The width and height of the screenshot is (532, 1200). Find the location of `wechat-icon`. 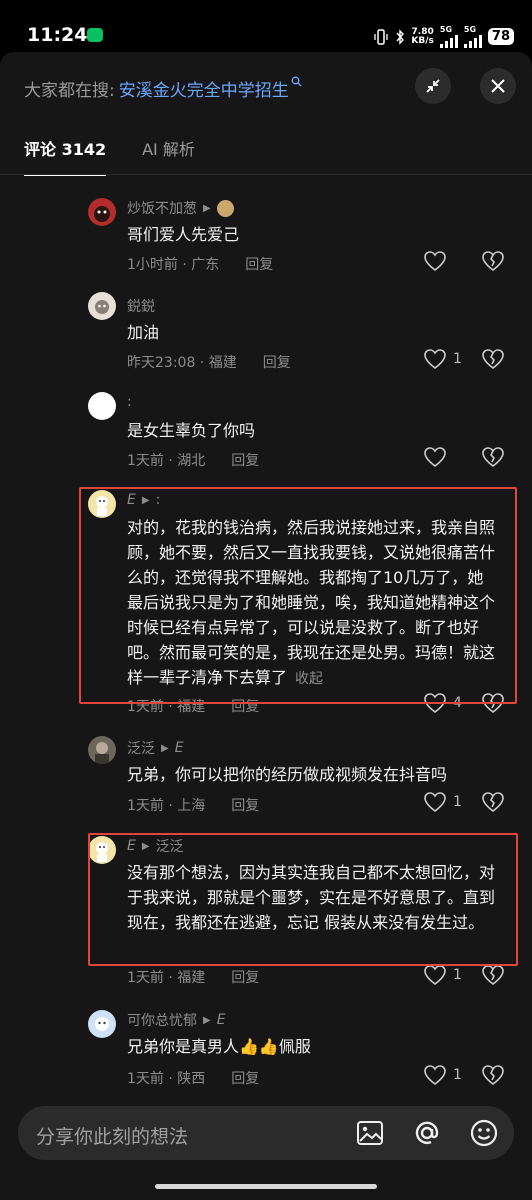

wechat-icon is located at coordinates (95, 35).